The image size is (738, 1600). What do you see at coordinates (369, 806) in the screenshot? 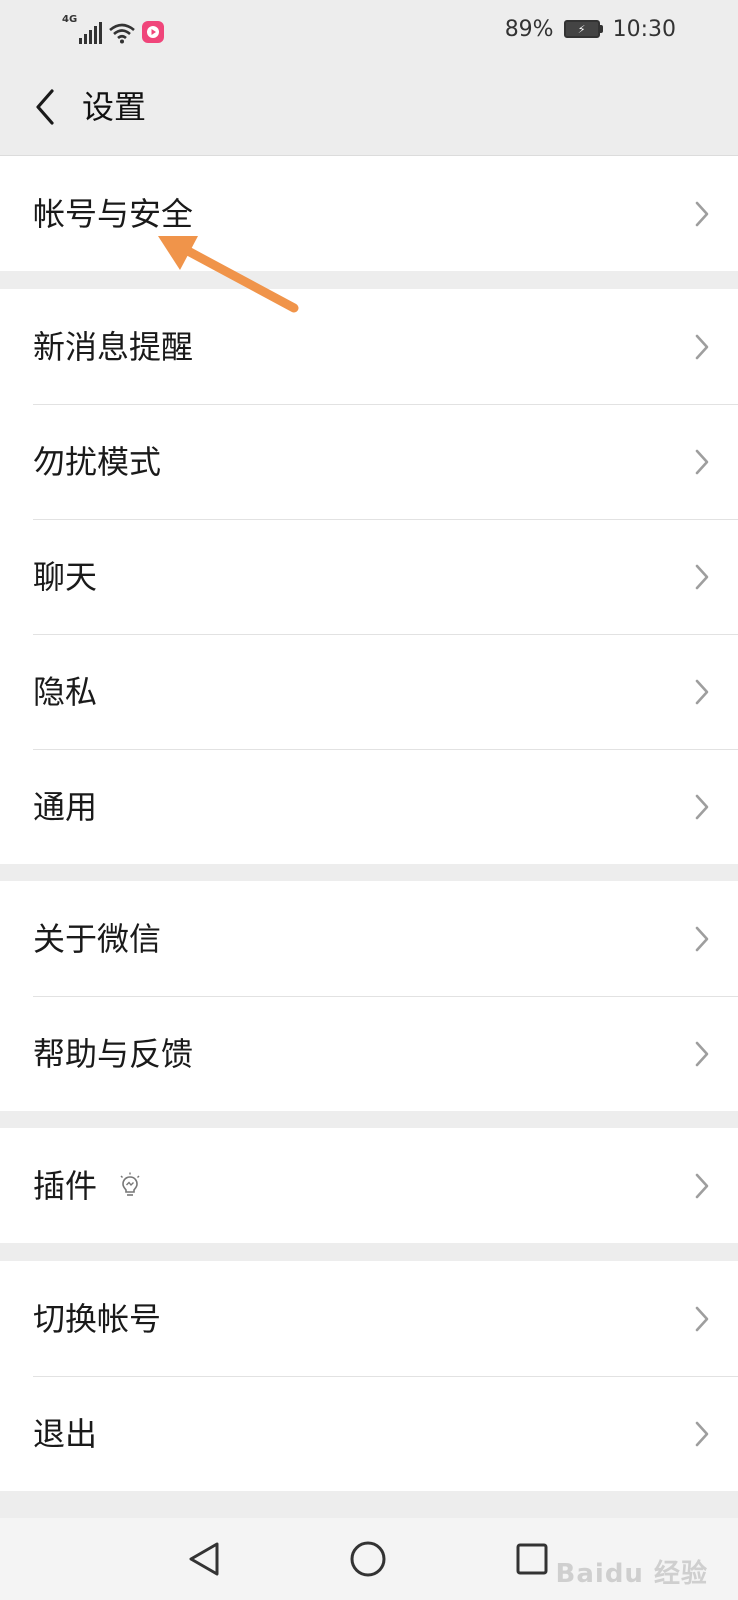
I see `settings-item-general: 通用` at bounding box center [369, 806].